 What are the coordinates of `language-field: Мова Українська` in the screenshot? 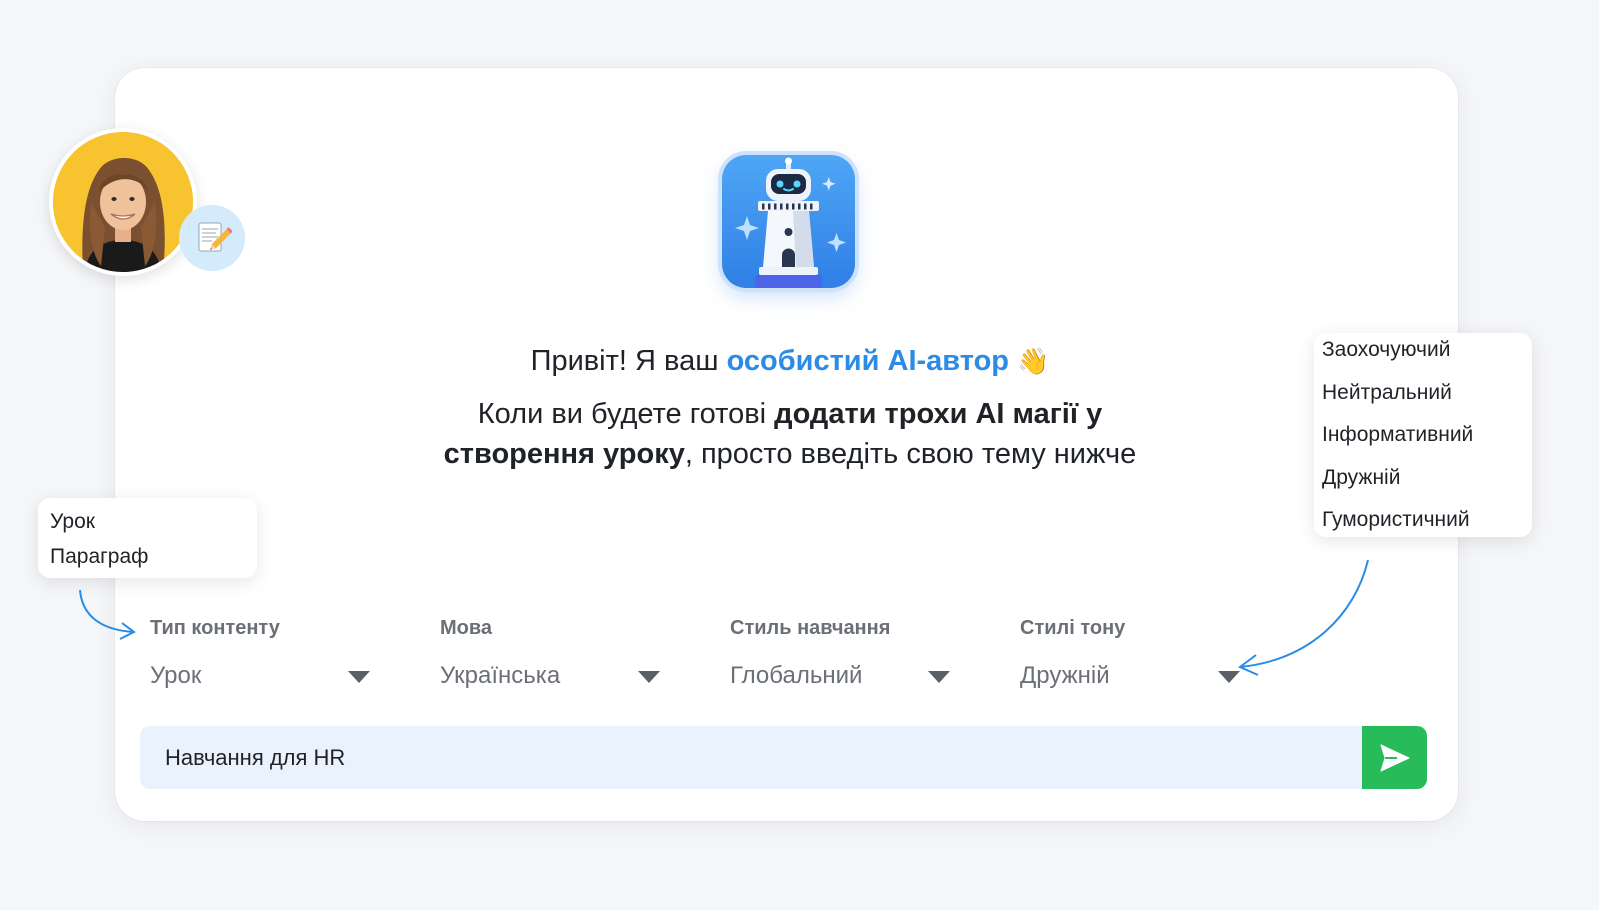 It's located at (550, 654).